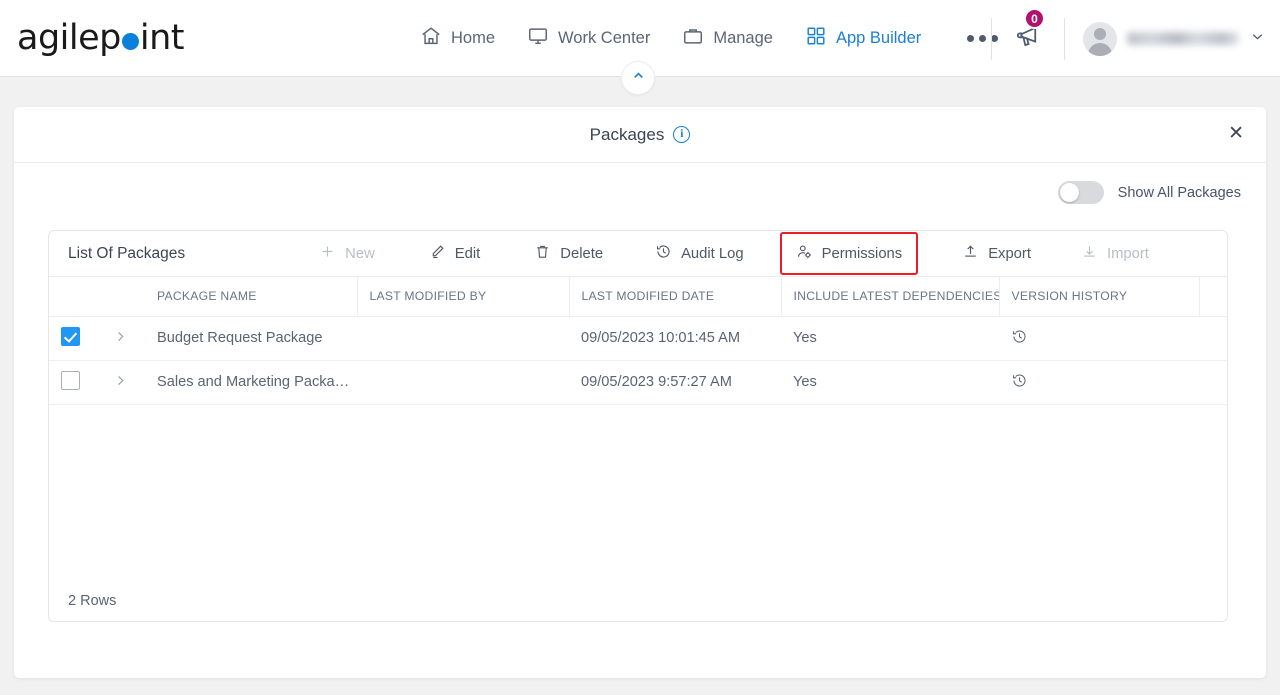 The width and height of the screenshot is (1280, 695). What do you see at coordinates (712, 253) in the screenshot?
I see `audit-log-button-label: Audit Log` at bounding box center [712, 253].